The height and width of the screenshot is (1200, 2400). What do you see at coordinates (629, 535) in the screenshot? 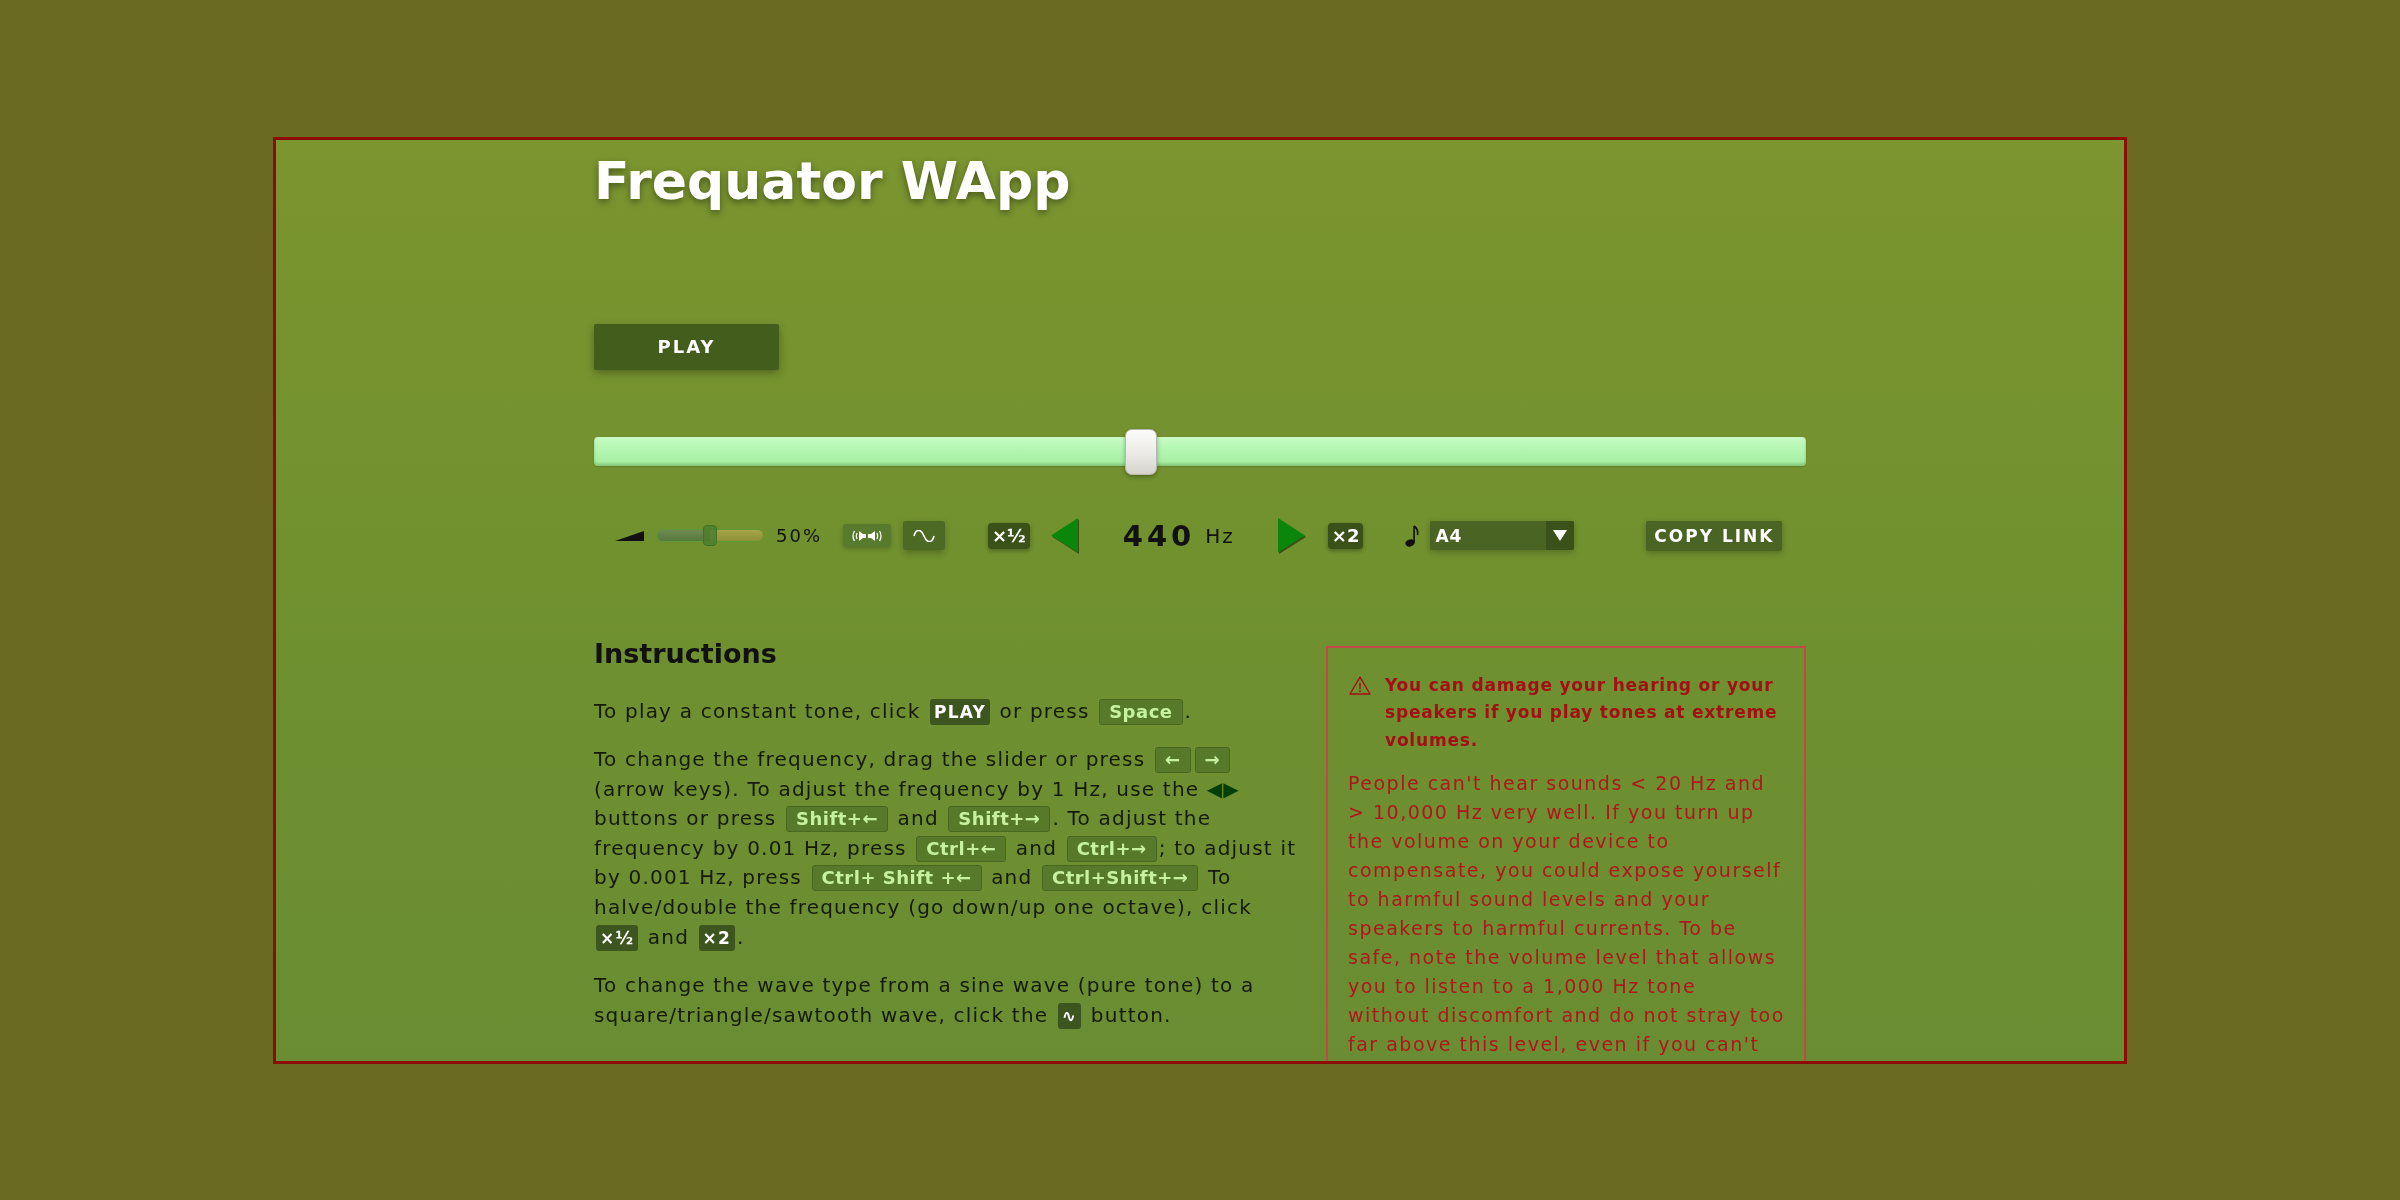
I see `volume-ramp-icon` at bounding box center [629, 535].